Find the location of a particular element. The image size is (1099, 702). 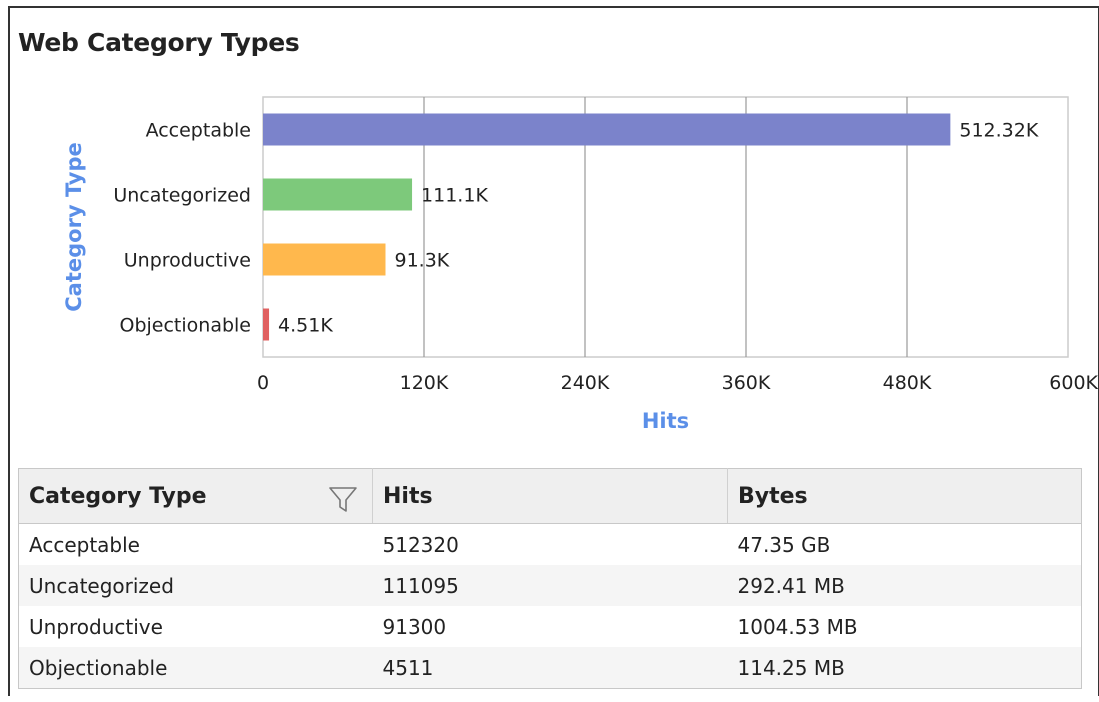

cell-hits: 4511 is located at coordinates (550, 668).